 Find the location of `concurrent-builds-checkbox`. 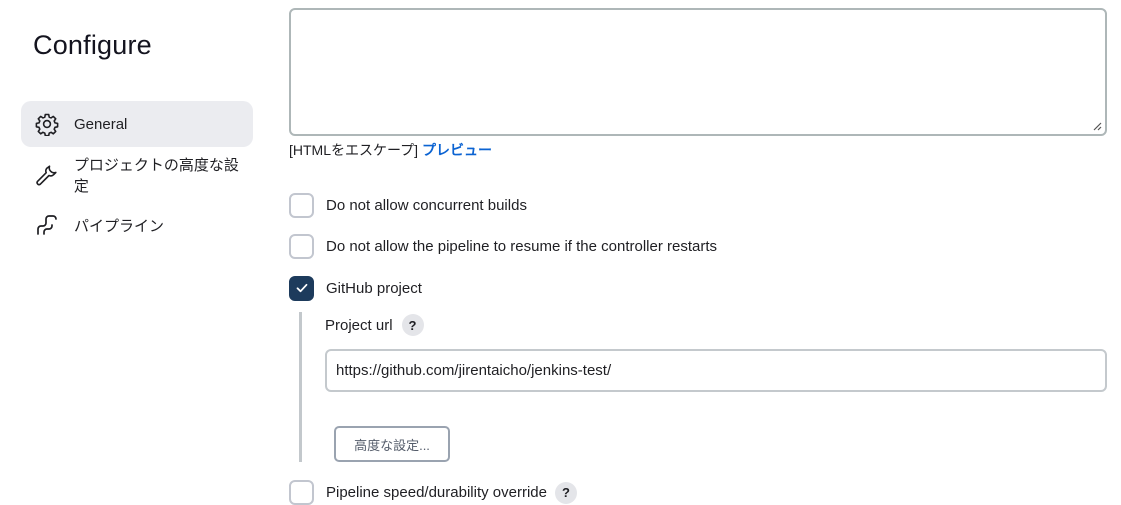

concurrent-builds-checkbox is located at coordinates (301, 205).